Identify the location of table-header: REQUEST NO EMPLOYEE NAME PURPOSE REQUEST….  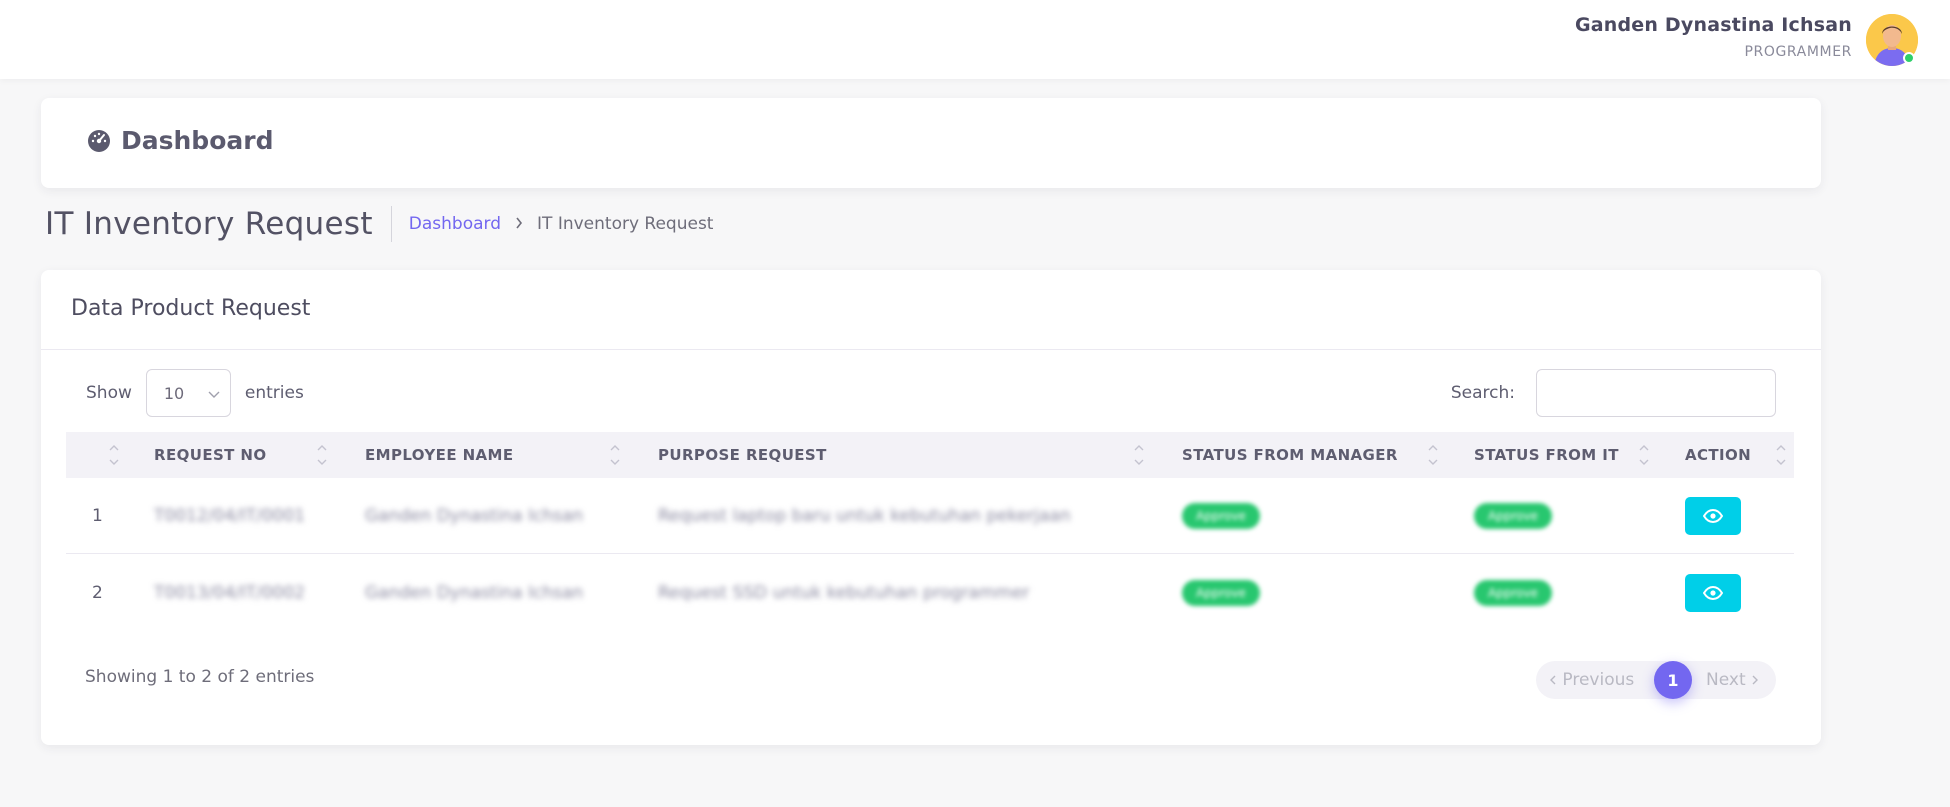
(930, 455).